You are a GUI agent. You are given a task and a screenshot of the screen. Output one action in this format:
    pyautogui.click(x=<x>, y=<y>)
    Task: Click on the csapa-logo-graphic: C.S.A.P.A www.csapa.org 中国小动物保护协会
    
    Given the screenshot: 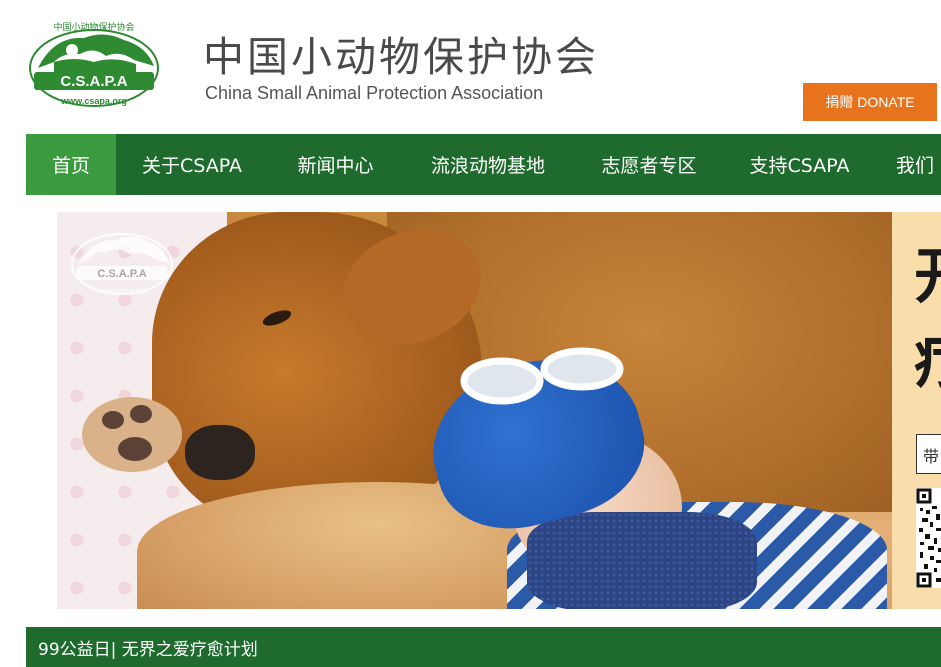 What is the action you would take?
    pyautogui.click(x=94, y=64)
    